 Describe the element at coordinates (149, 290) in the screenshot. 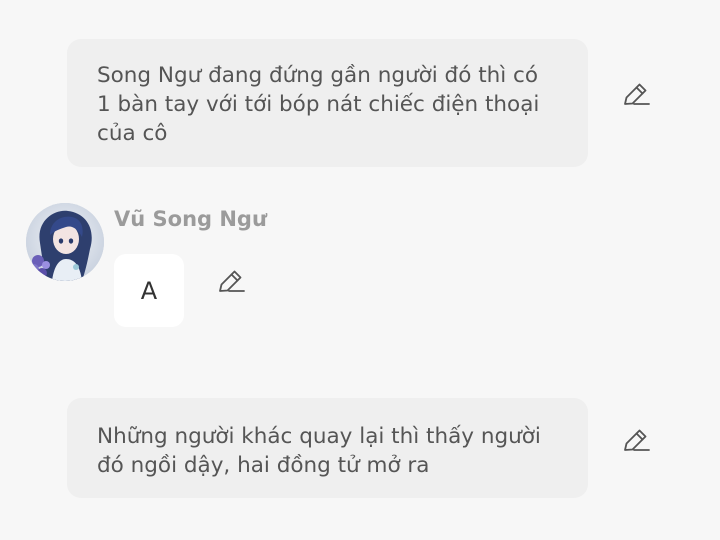

I see `dialog-bubble: A` at that location.